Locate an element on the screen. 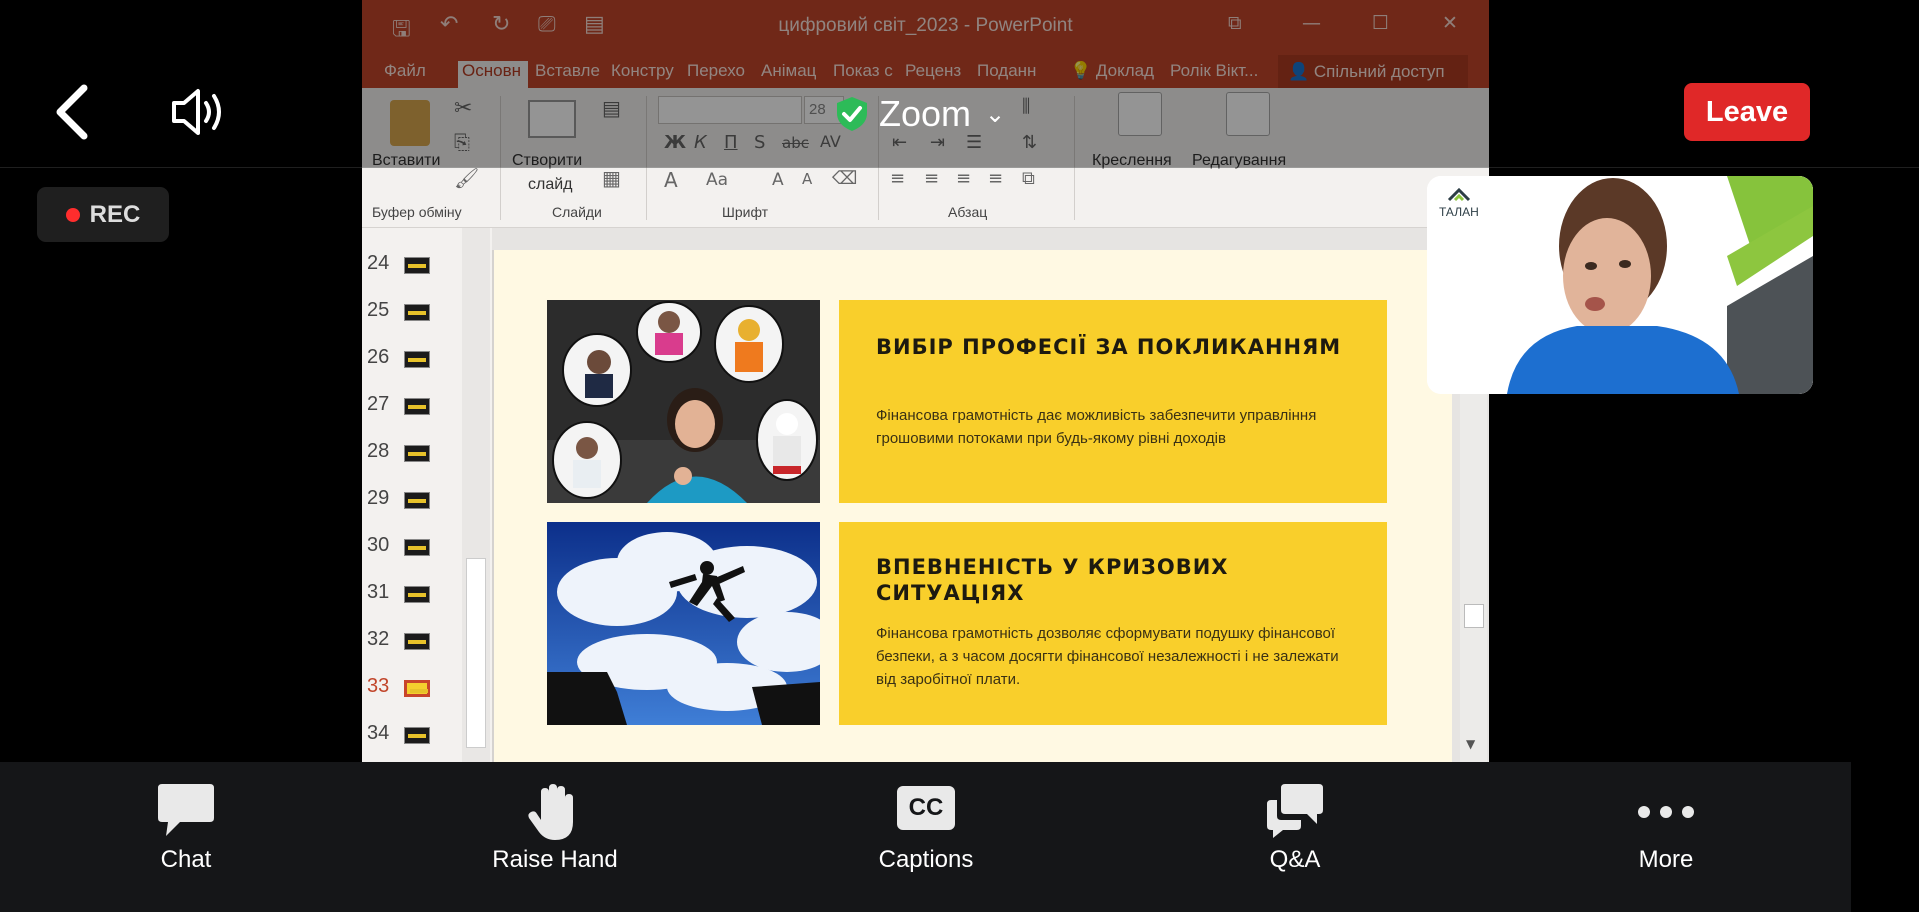 Image resolution: width=1919 pixels, height=912 pixels. slide-thumbnail: 28 is located at coordinates (412, 453).